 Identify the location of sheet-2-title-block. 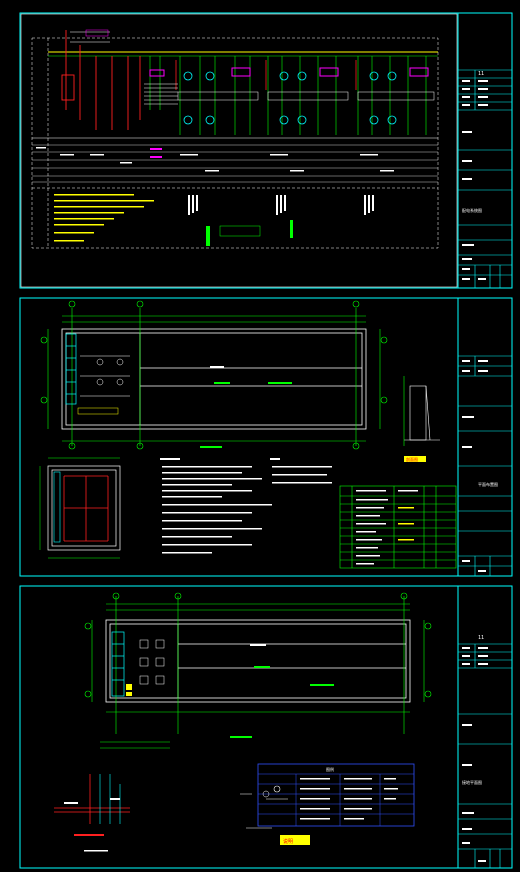
(485, 465).